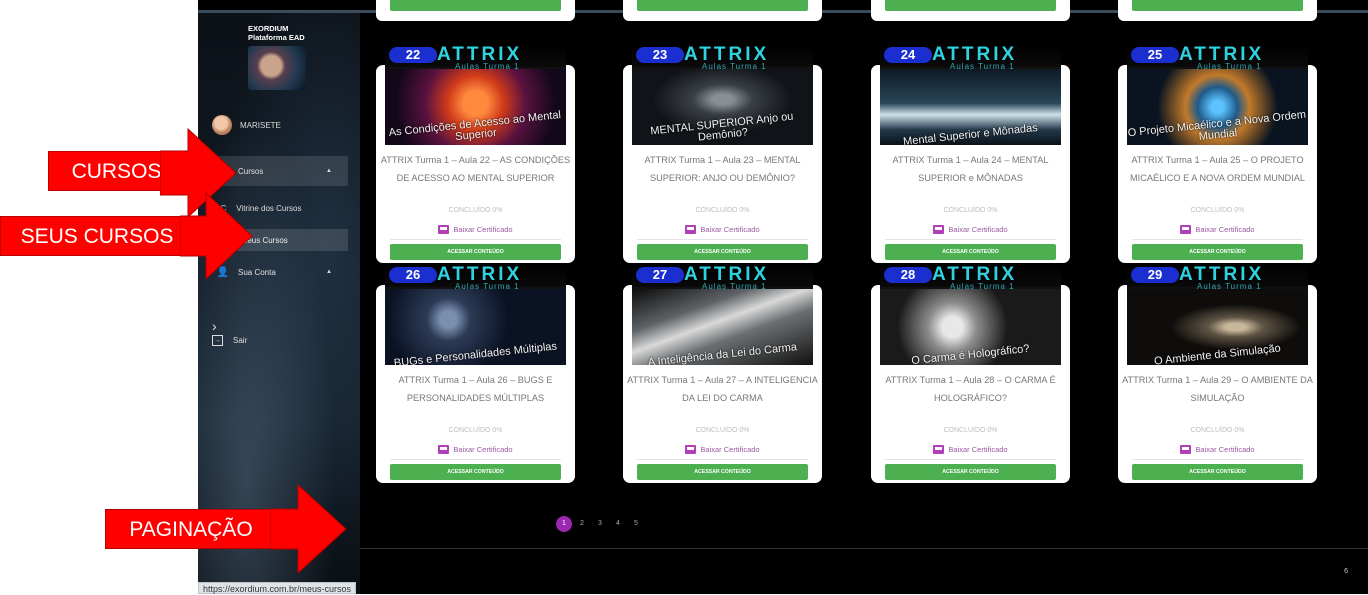 The width and height of the screenshot is (1368, 595). I want to click on brand-logo-image, so click(277, 68).